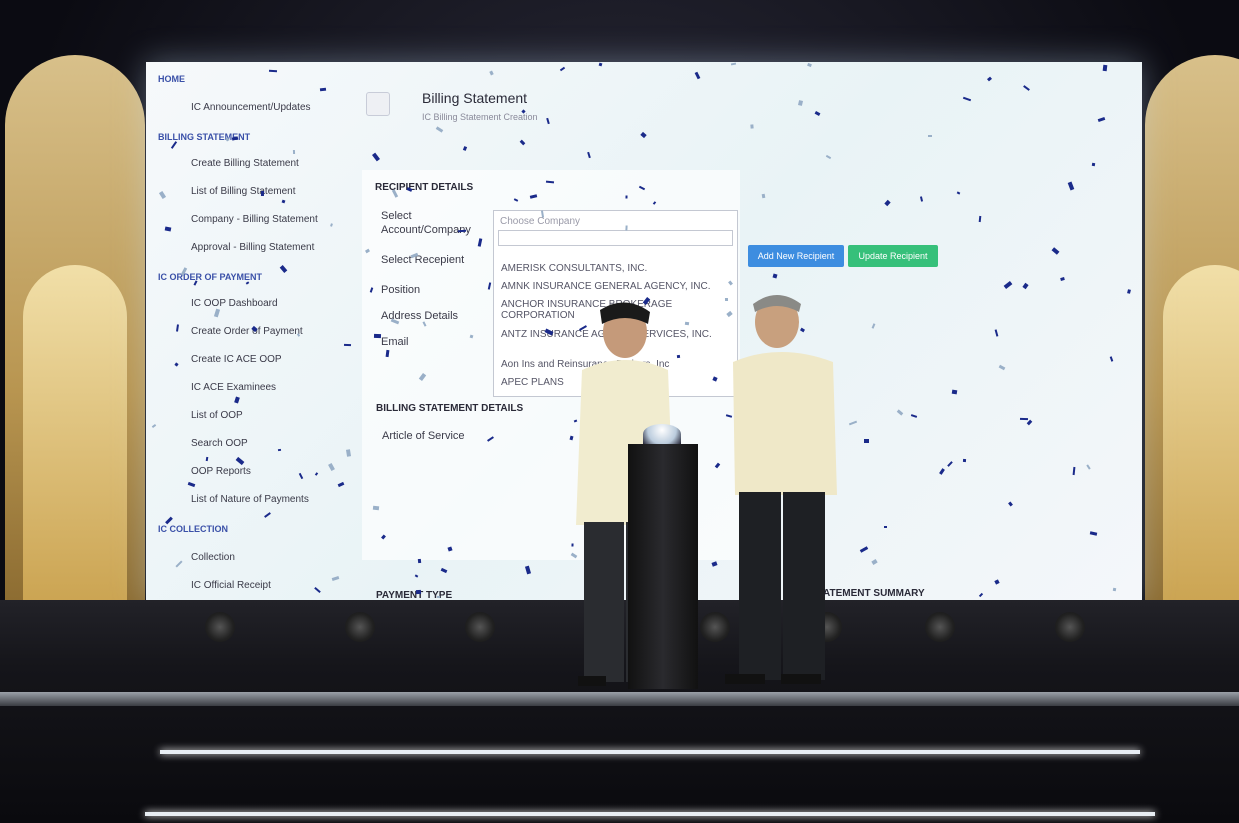 This screenshot has height=823, width=1239. What do you see at coordinates (615, 238) in the screenshot?
I see `dropdown-search-input` at bounding box center [615, 238].